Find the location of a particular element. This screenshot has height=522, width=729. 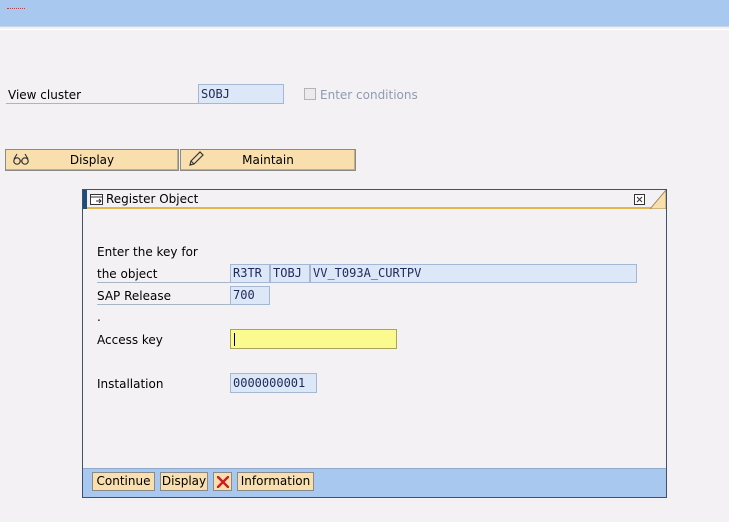

display-dialog-button: Display is located at coordinates (184, 481).